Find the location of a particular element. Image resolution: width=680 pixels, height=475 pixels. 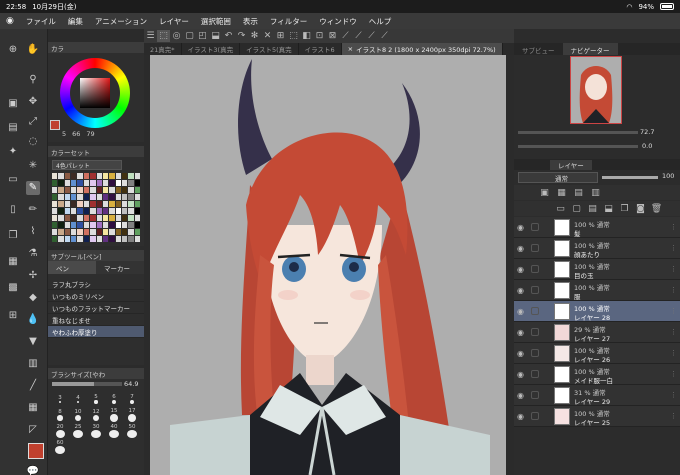

stroke-icon-3: ⟋ is located at coordinates (371, 36).